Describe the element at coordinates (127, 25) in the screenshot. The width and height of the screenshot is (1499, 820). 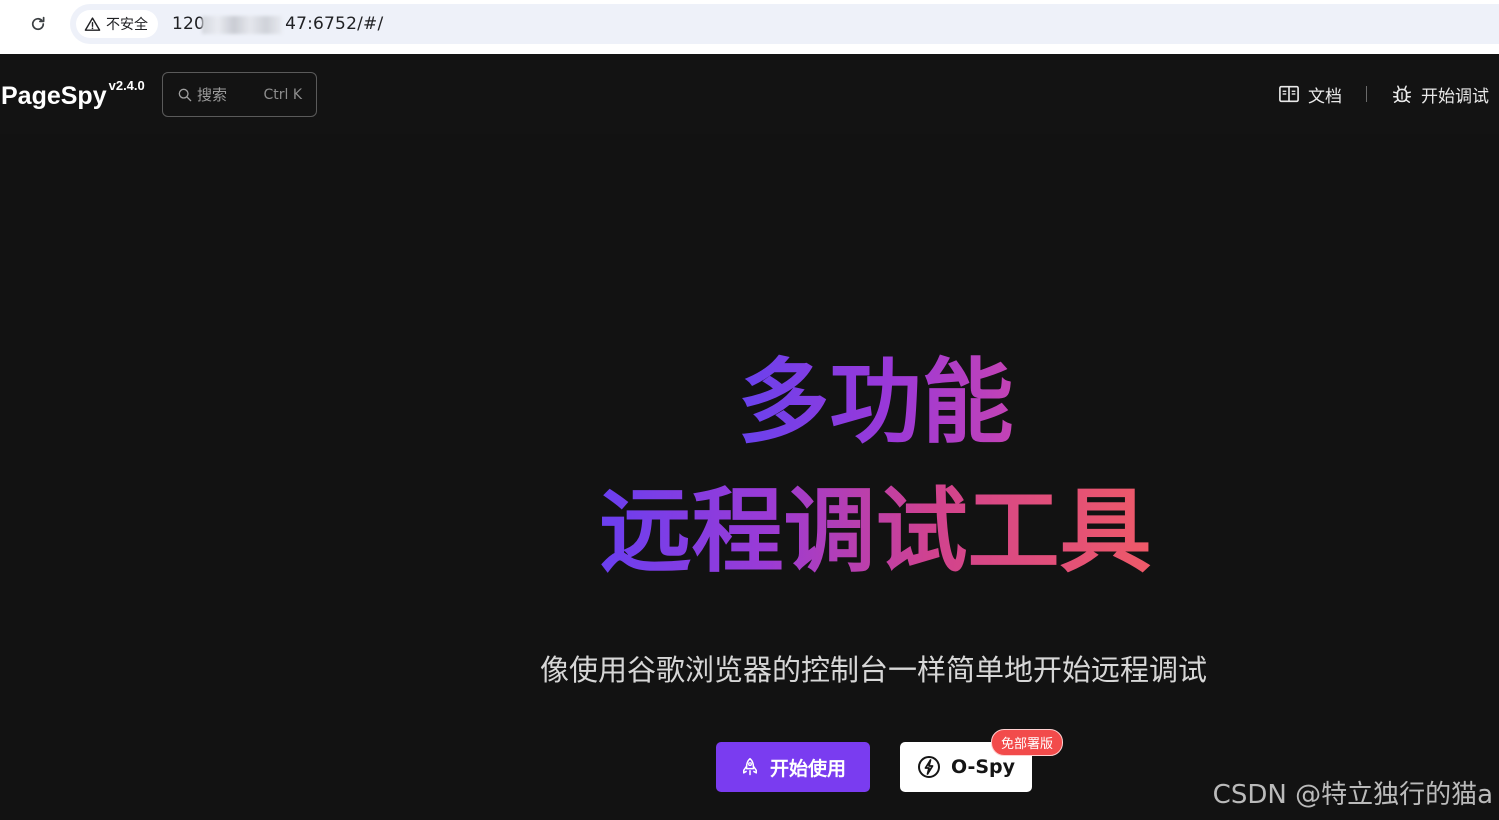
I see `security-label: 不安全` at that location.